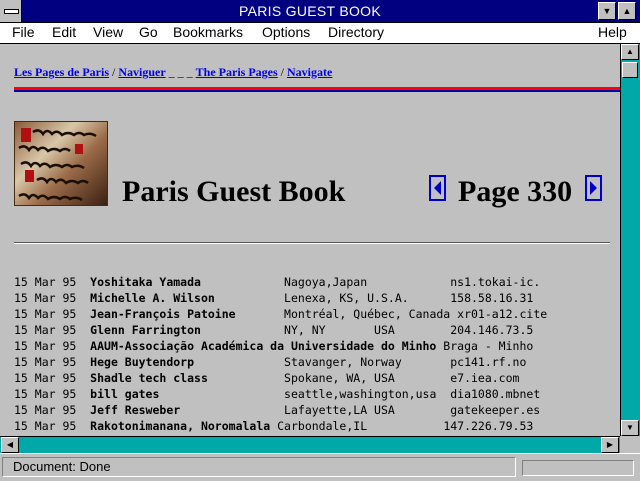  I want to click on menu-view: View, so click(108, 32).